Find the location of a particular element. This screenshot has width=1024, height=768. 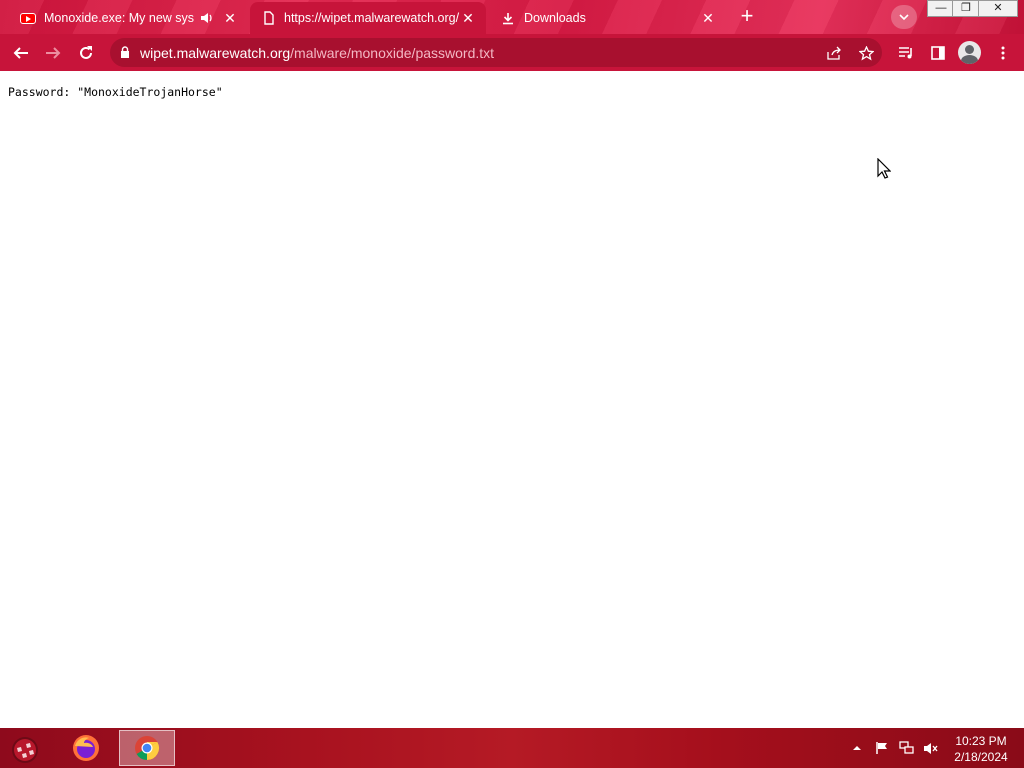

media-control-button is located at coordinates (906, 53).